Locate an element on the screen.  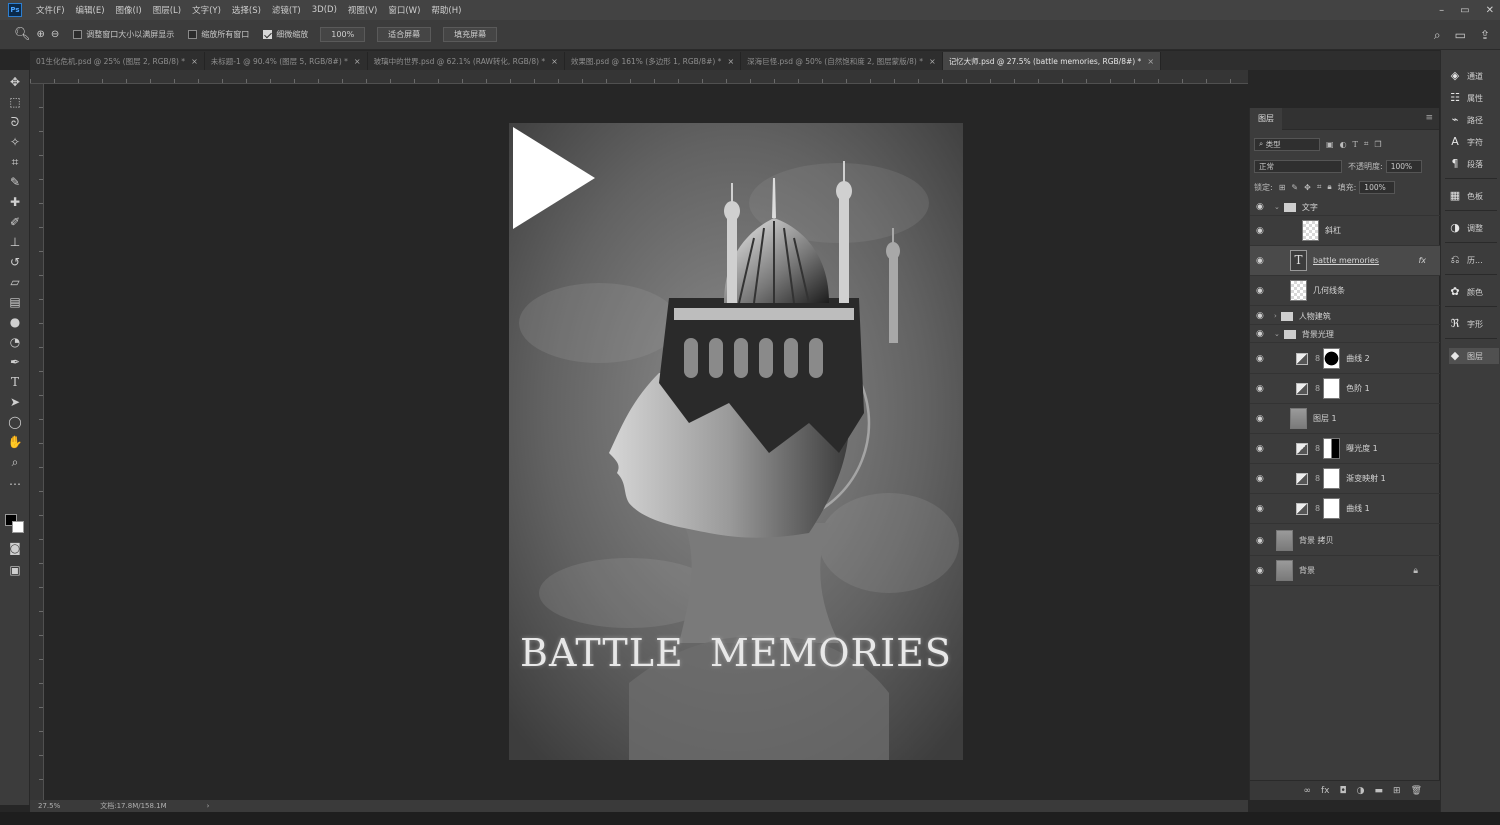
link-layers-icon: ∞ is located at coordinates (1308, 791).